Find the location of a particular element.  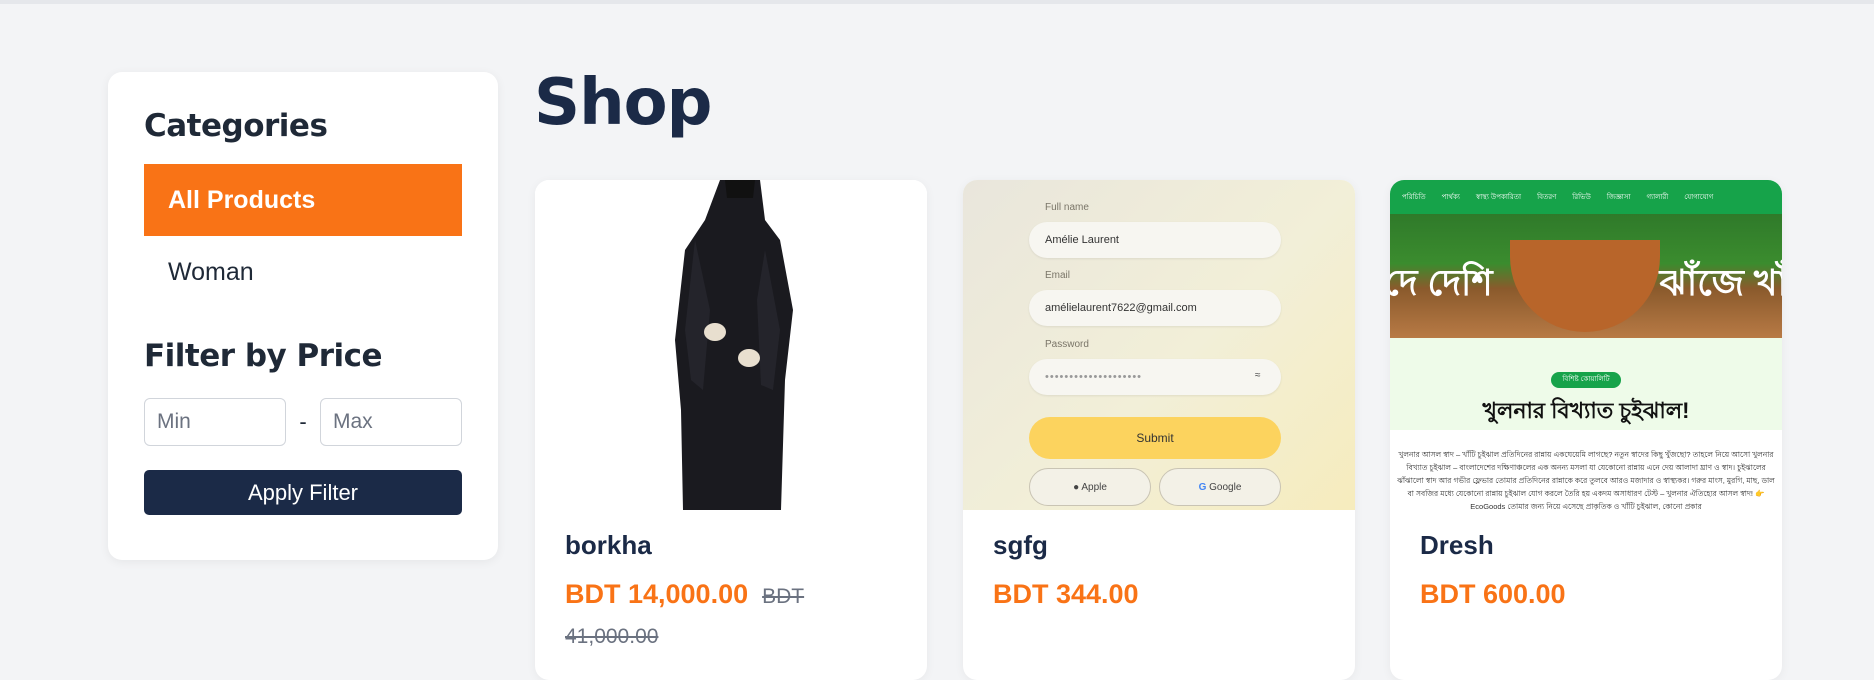

category-item-all-products: All Products is located at coordinates (303, 200).